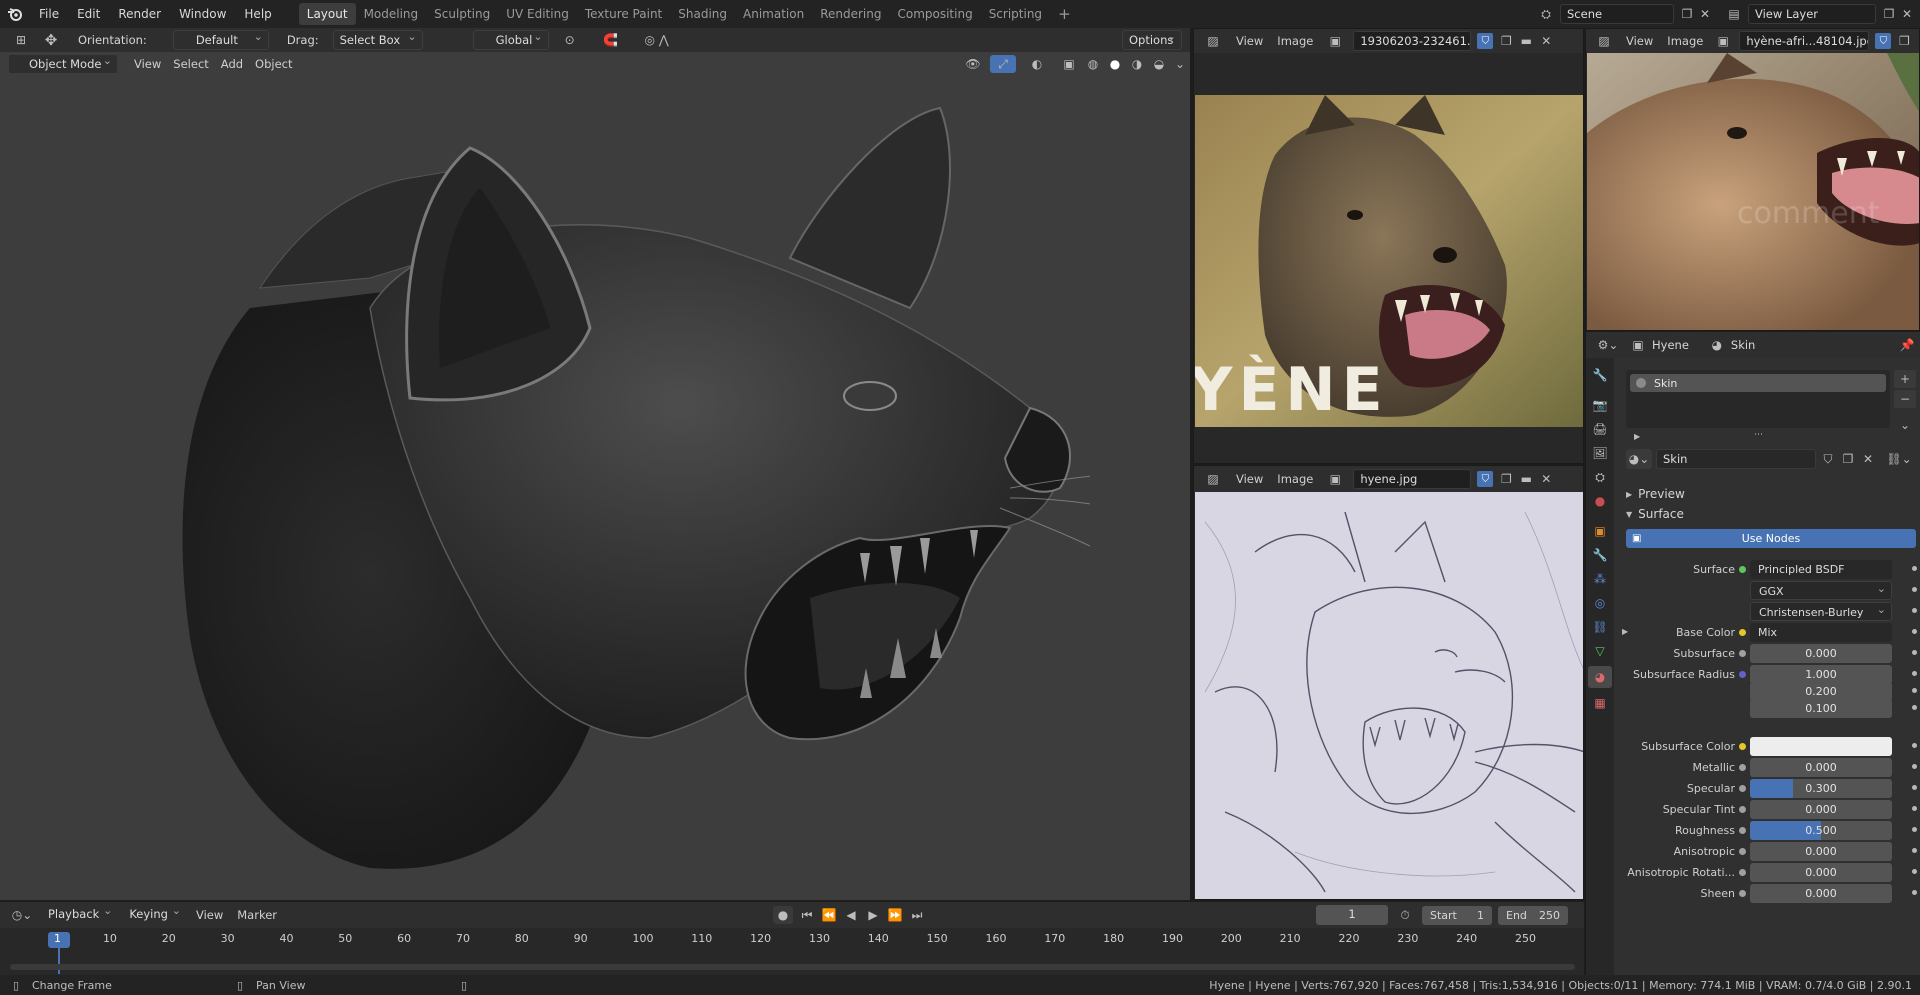  What do you see at coordinates (1152, 39) in the screenshot?
I see `options-dropdown: Options` at bounding box center [1152, 39].